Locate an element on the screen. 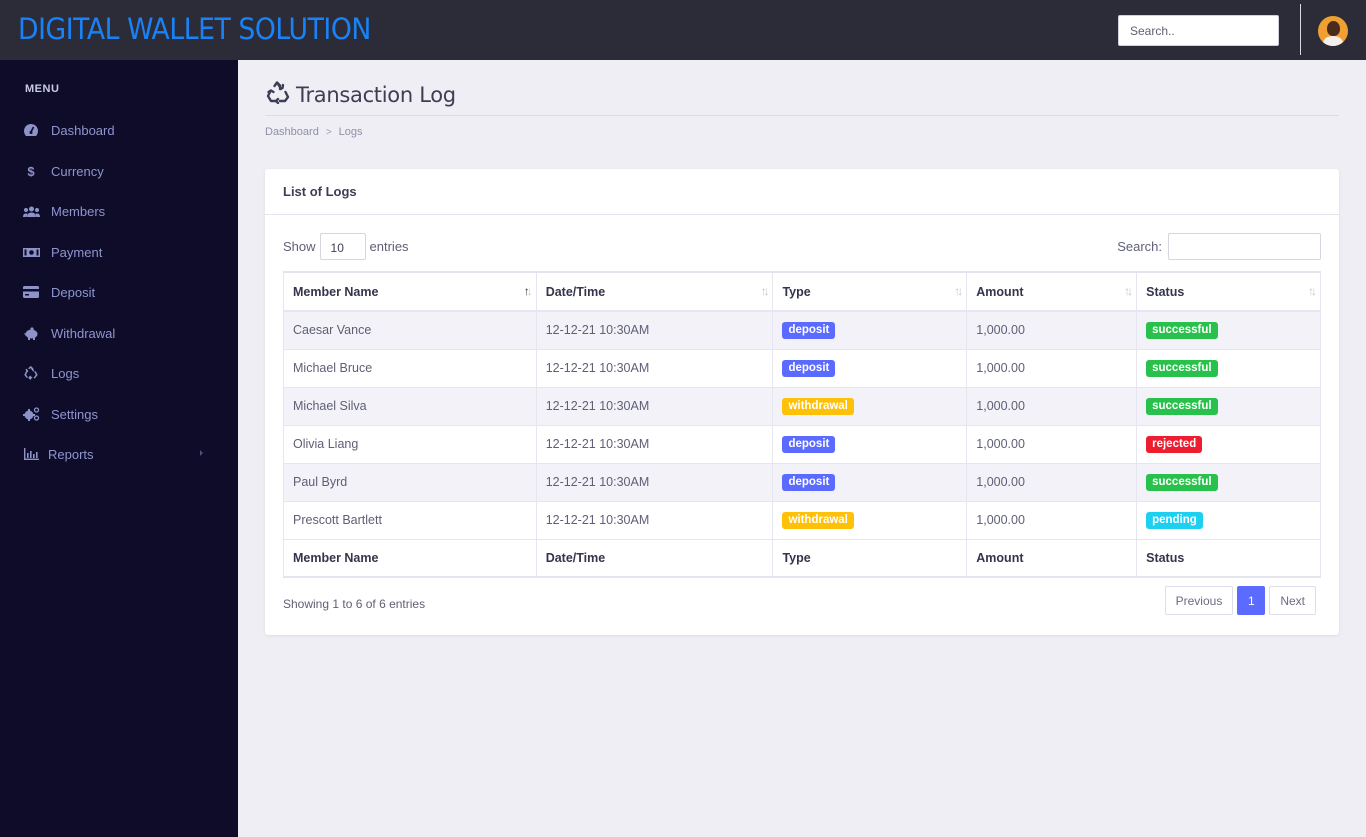  member-name-cell: Prescott Bartlett is located at coordinates (410, 520).